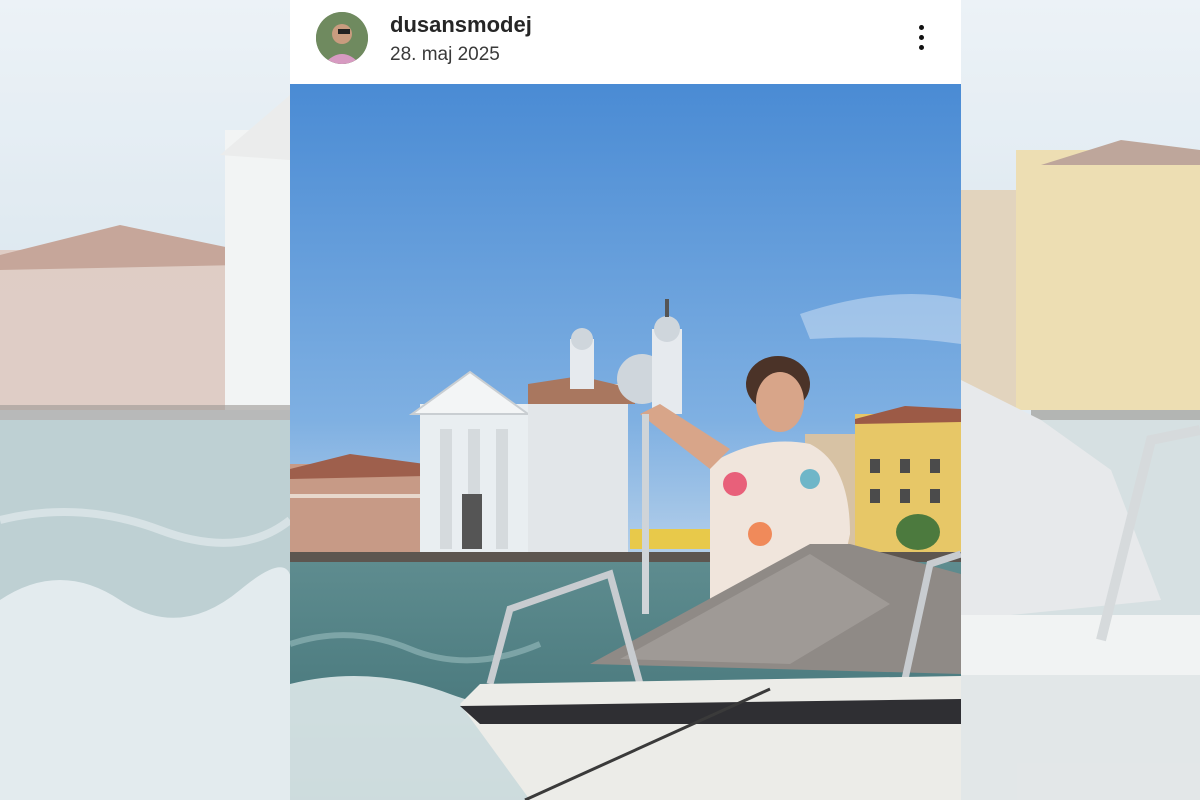 Image resolution: width=1200 pixels, height=800 pixels. Describe the element at coordinates (445, 54) in the screenshot. I see `post-date: 28. maj 2025` at that location.